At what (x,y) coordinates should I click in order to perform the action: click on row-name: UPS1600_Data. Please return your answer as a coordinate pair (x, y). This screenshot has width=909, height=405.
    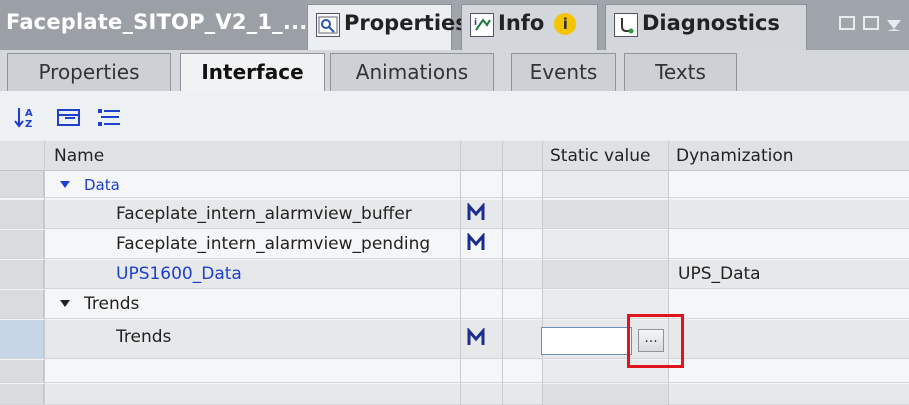
    Looking at the image, I should click on (179, 274).